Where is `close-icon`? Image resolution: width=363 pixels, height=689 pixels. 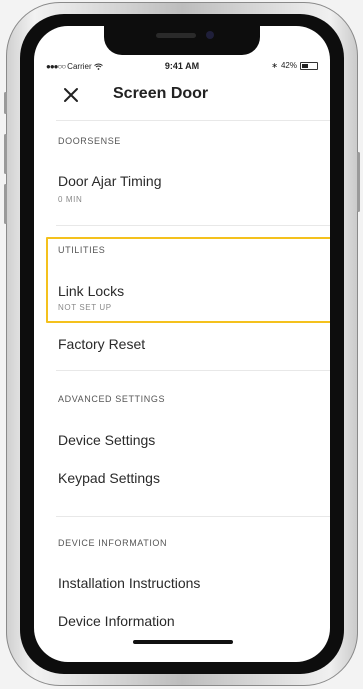 close-icon is located at coordinates (71, 95).